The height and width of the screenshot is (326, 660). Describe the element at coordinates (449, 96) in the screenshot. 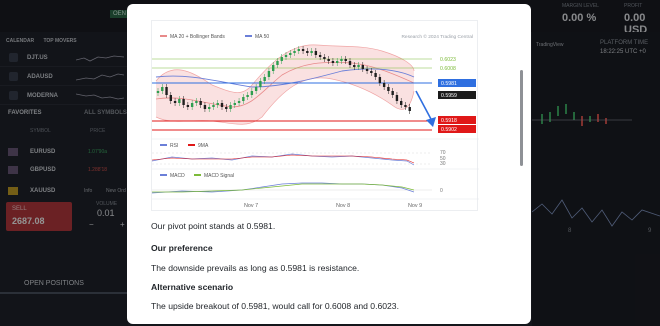

I see `level-label-0-5959: 0.5959` at that location.